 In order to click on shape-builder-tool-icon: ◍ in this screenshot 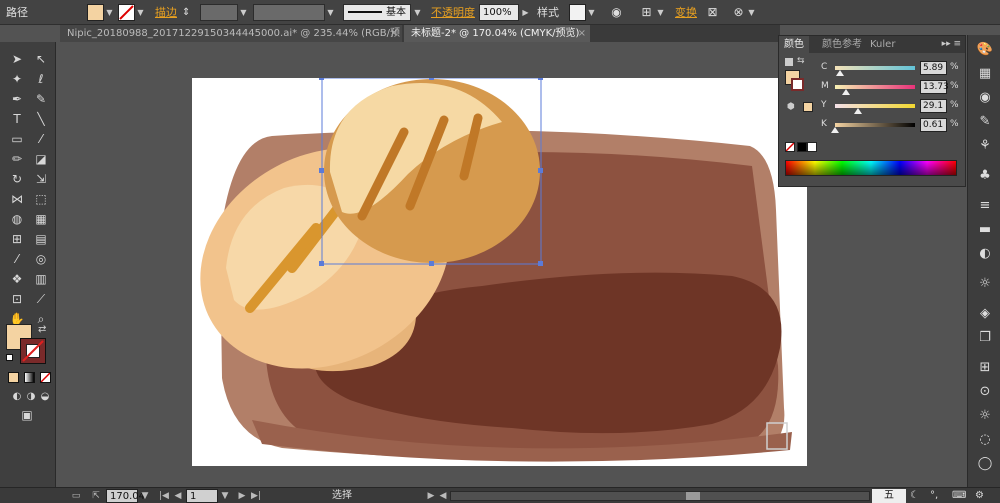, I will do `click(17, 219)`.